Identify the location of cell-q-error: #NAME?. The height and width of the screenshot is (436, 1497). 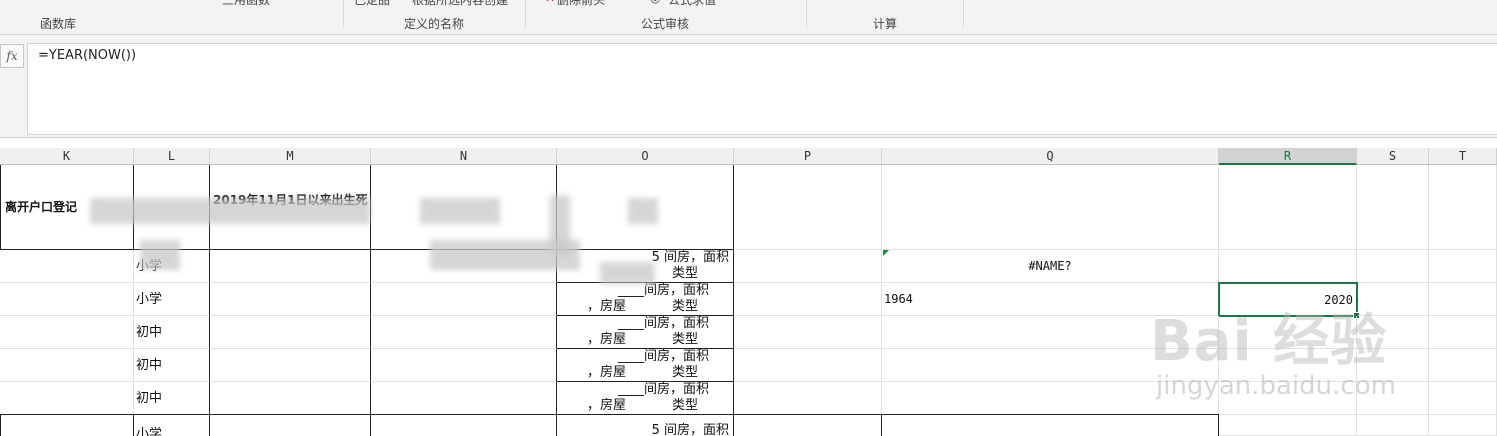
(1050, 266).